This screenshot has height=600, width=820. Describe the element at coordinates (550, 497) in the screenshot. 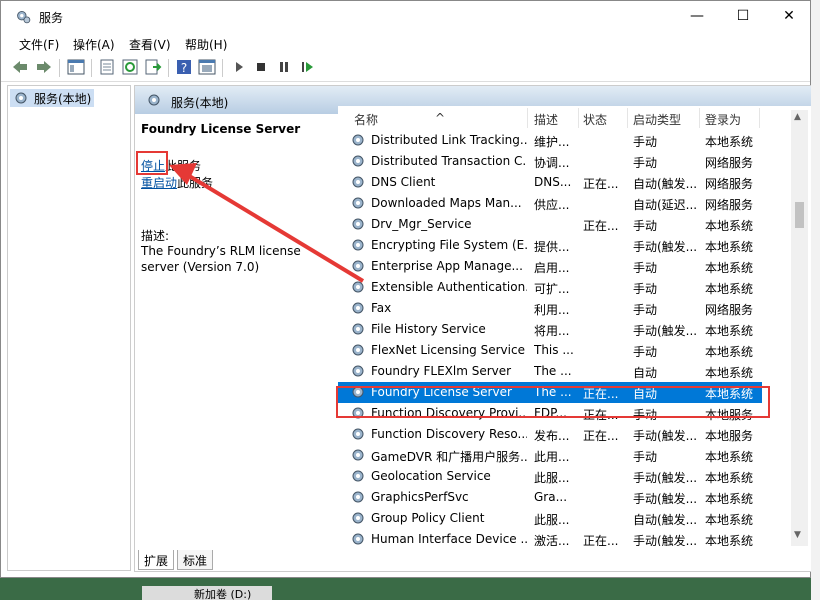

I see `service-row: GraphicsPerfSvc Gra... 手动(触发... 本地系统` at that location.